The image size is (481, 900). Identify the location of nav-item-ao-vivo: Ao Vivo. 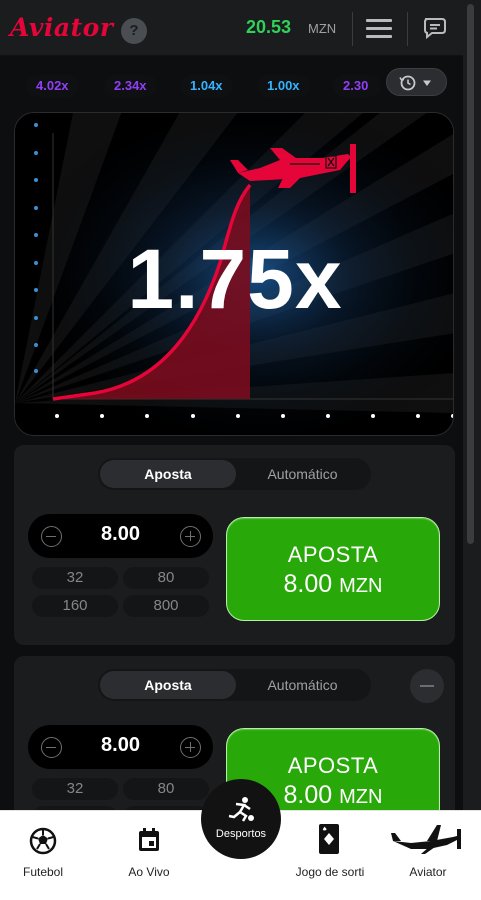
(149, 851).